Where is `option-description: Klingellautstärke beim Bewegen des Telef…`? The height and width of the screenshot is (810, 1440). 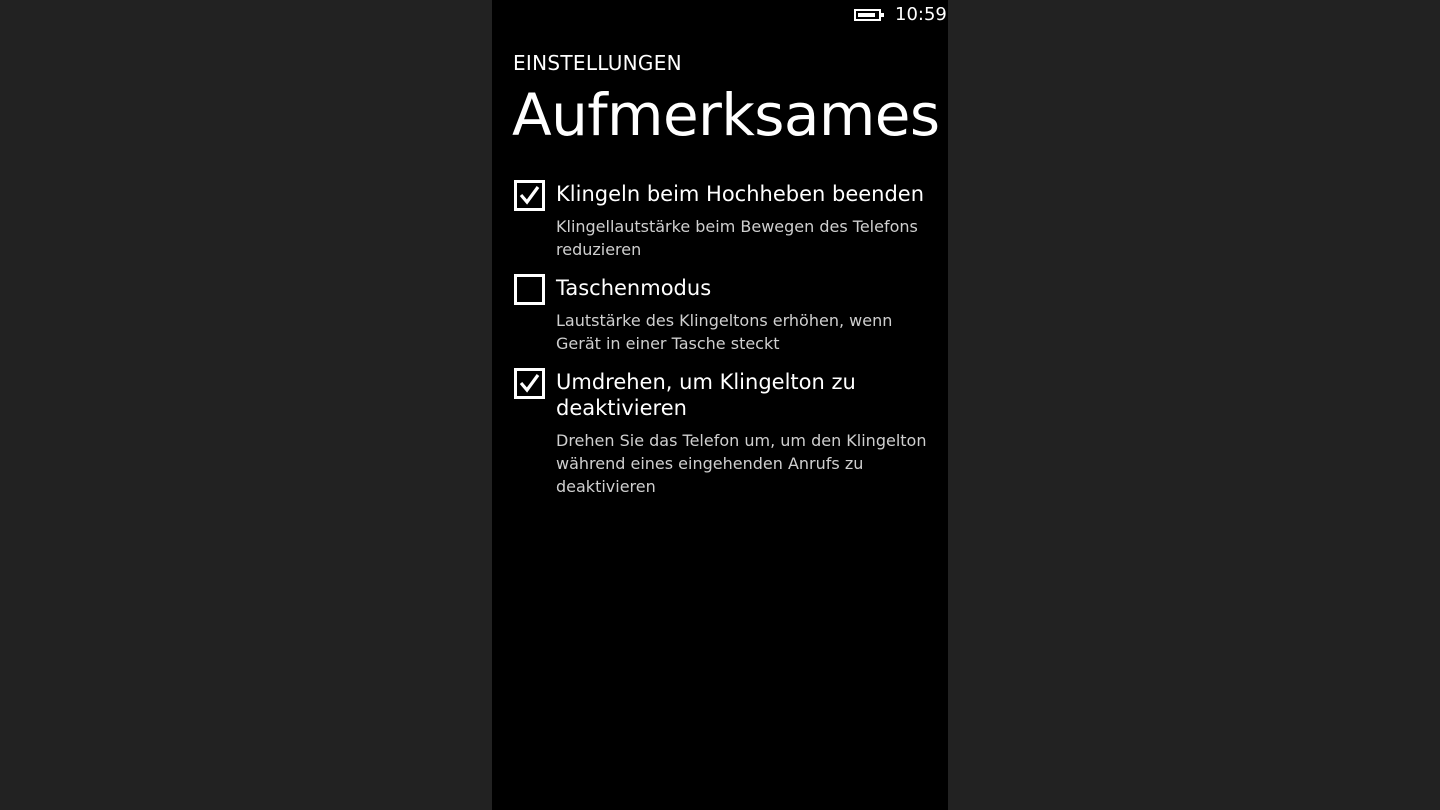 option-description: Klingellautstärke beim Bewegen des Telef… is located at coordinates (737, 238).